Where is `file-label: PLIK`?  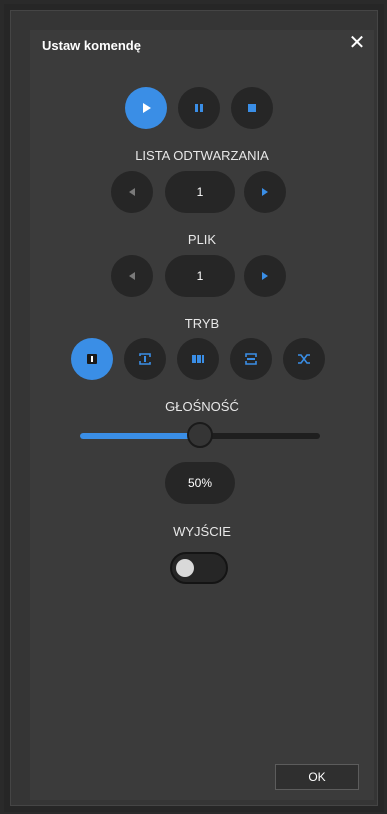 file-label: PLIK is located at coordinates (202, 239).